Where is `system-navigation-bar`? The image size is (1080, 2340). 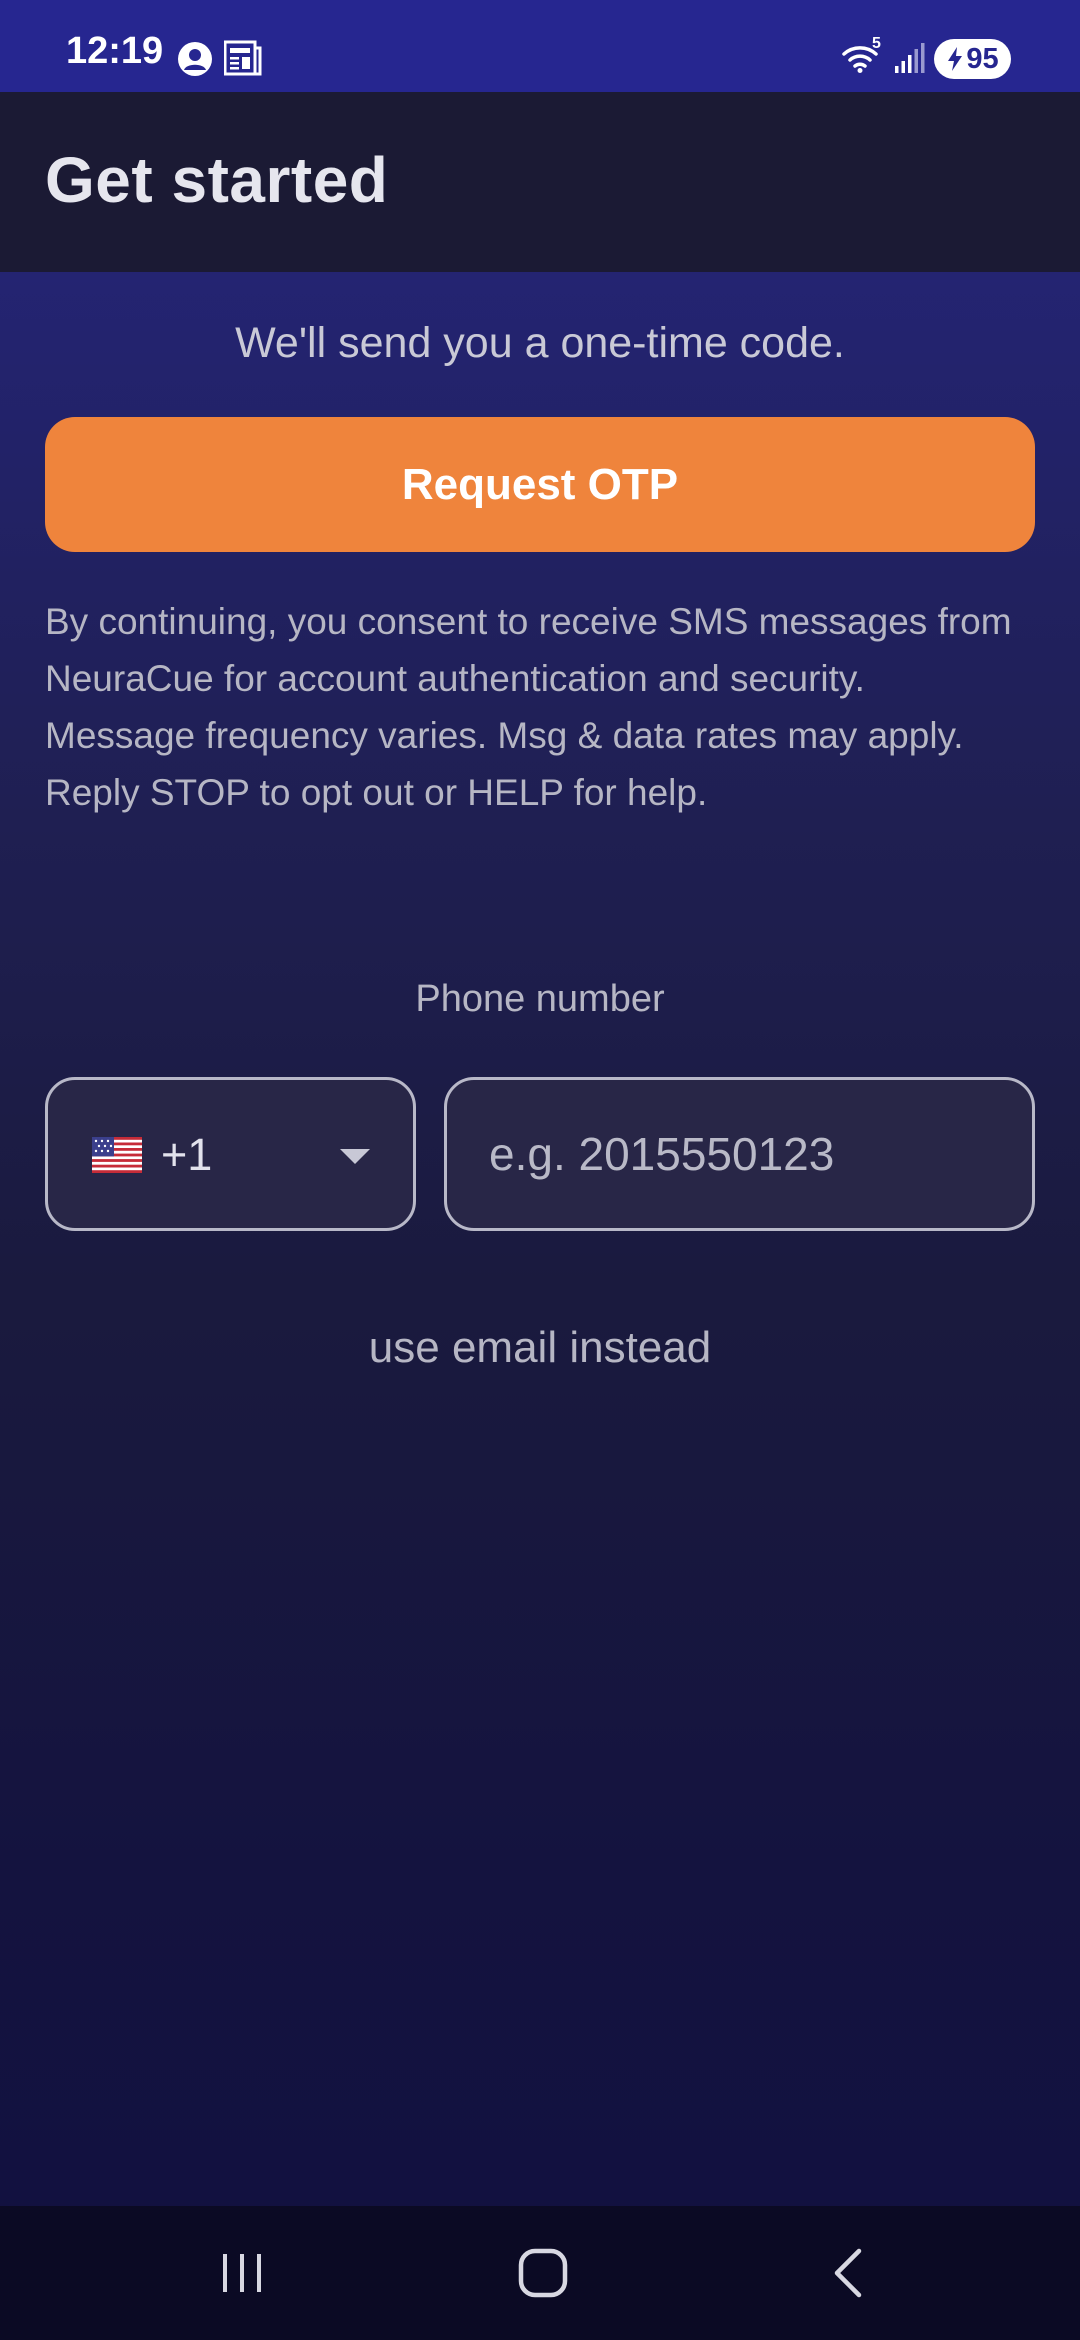 system-navigation-bar is located at coordinates (540, 2273).